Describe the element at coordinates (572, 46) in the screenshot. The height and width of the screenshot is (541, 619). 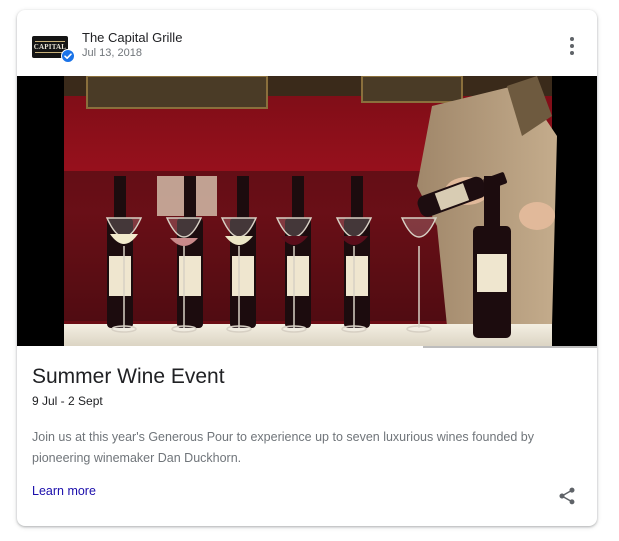
I see `more-options-button` at that location.